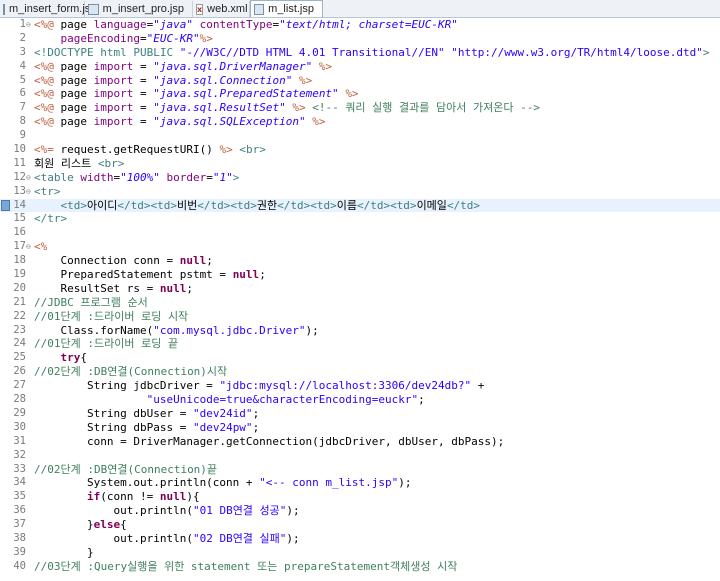 The image size is (720, 581). I want to click on line-number: 21, so click(19, 301).